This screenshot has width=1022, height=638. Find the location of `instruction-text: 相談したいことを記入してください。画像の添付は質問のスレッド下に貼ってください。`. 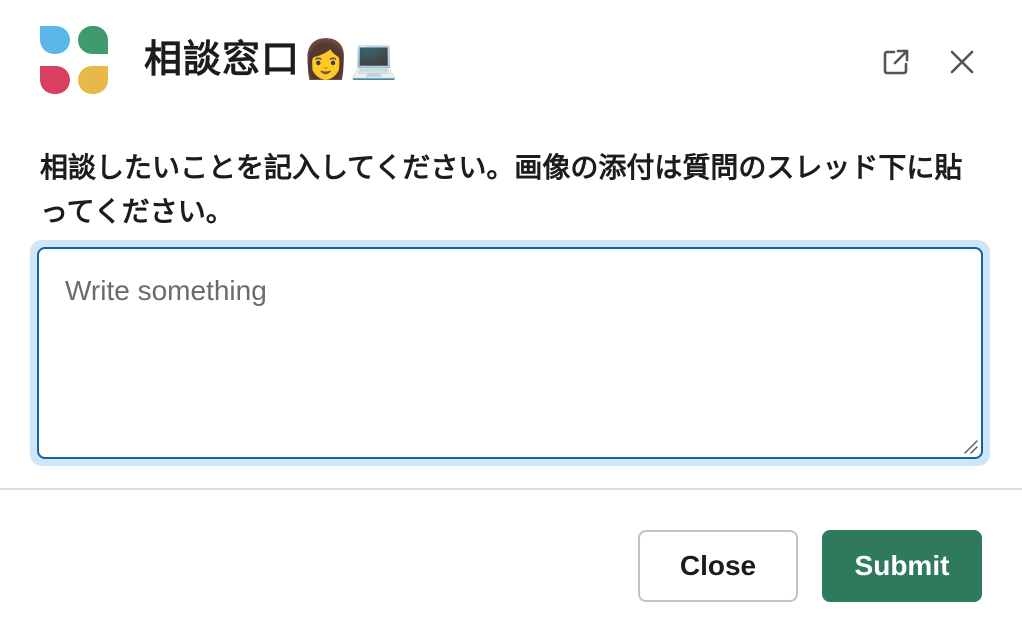

instruction-text: 相談したいことを記入してください。画像の添付は質問のスレッド下に貼ってください。 is located at coordinates (501, 189).